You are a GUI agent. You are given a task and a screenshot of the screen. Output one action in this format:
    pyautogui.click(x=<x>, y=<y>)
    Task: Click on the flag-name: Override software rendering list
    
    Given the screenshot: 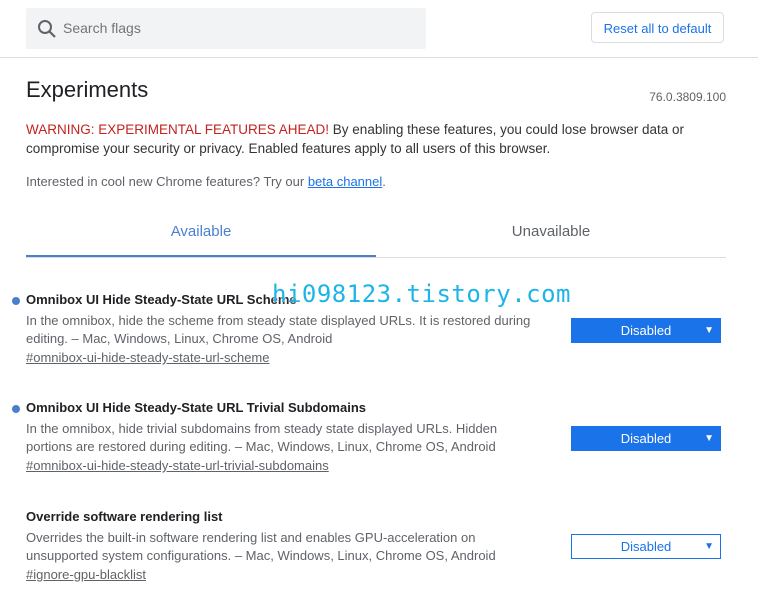 What is the action you would take?
    pyautogui.click(x=124, y=516)
    